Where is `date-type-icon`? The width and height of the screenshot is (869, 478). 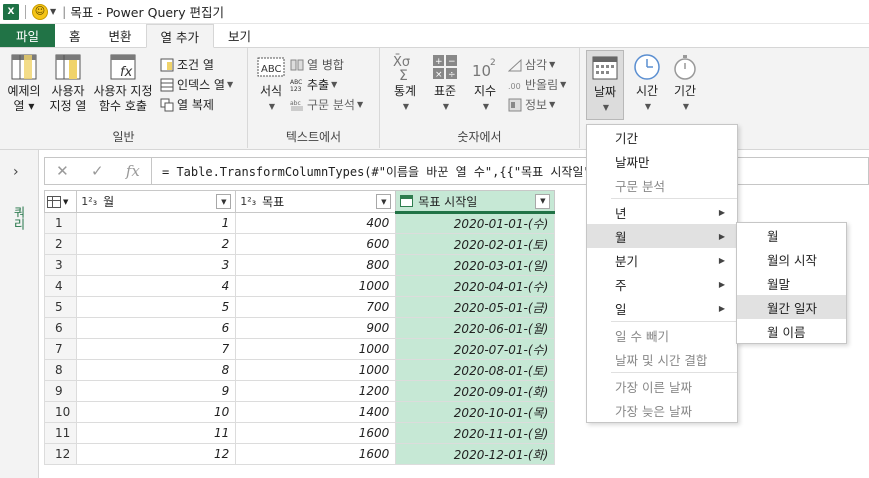 date-type-icon is located at coordinates (407, 201).